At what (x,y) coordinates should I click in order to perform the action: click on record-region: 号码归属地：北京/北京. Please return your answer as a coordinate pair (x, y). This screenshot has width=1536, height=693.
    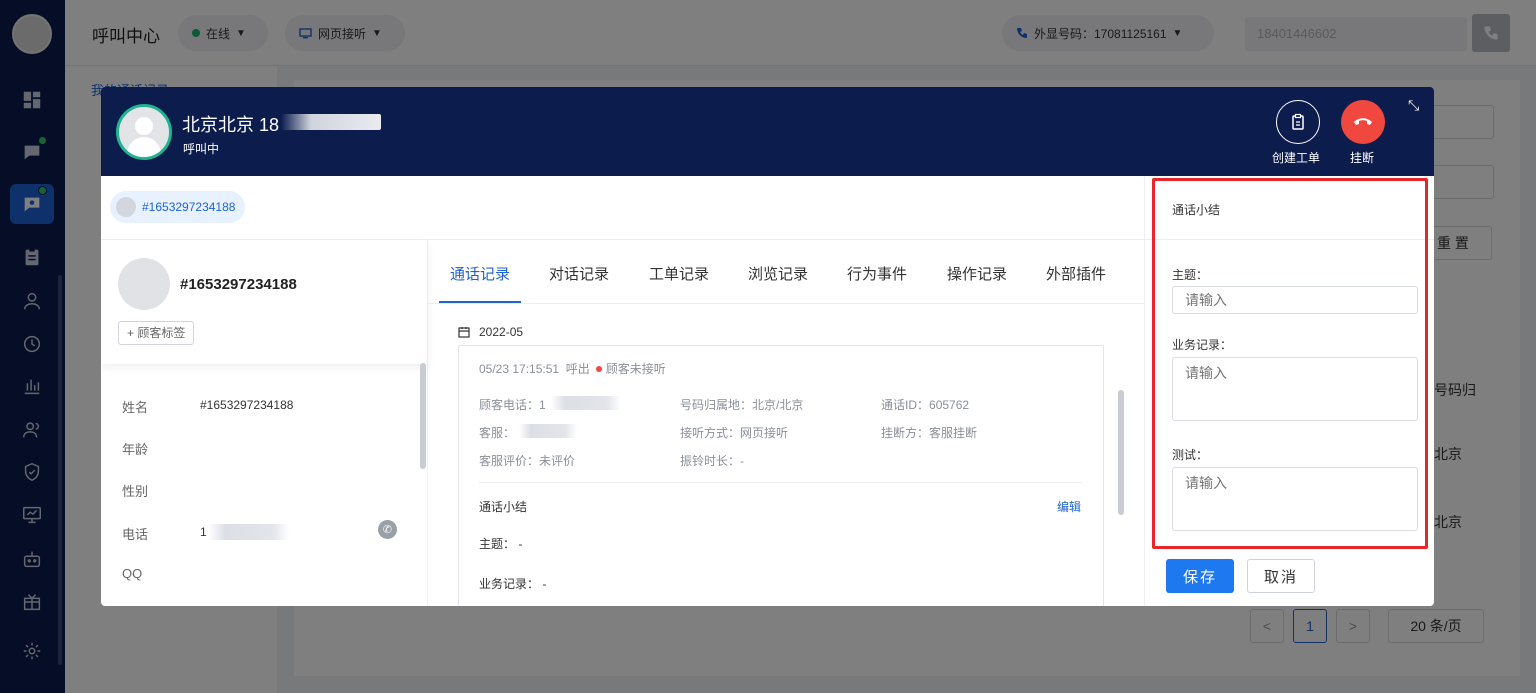
    Looking at the image, I should click on (742, 405).